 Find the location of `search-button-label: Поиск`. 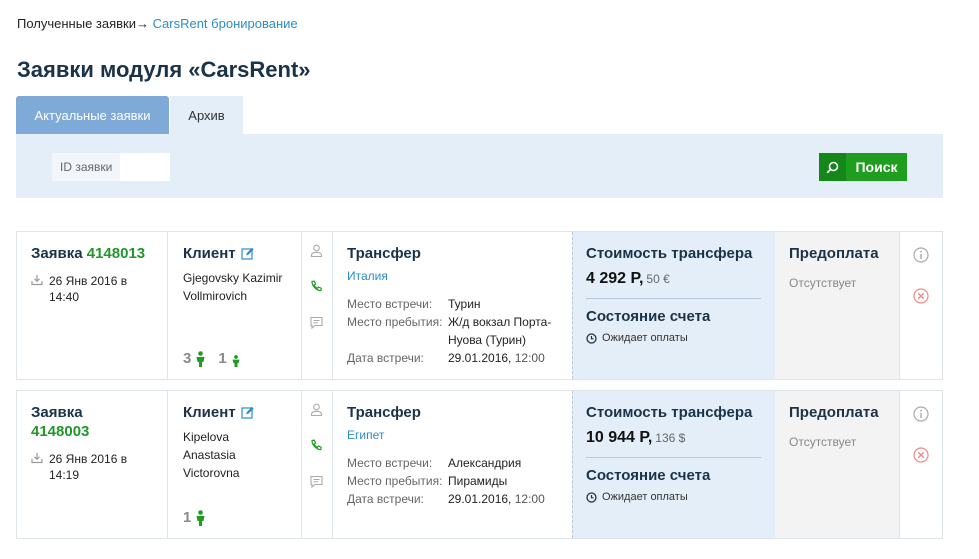

search-button-label: Поиск is located at coordinates (876, 167).